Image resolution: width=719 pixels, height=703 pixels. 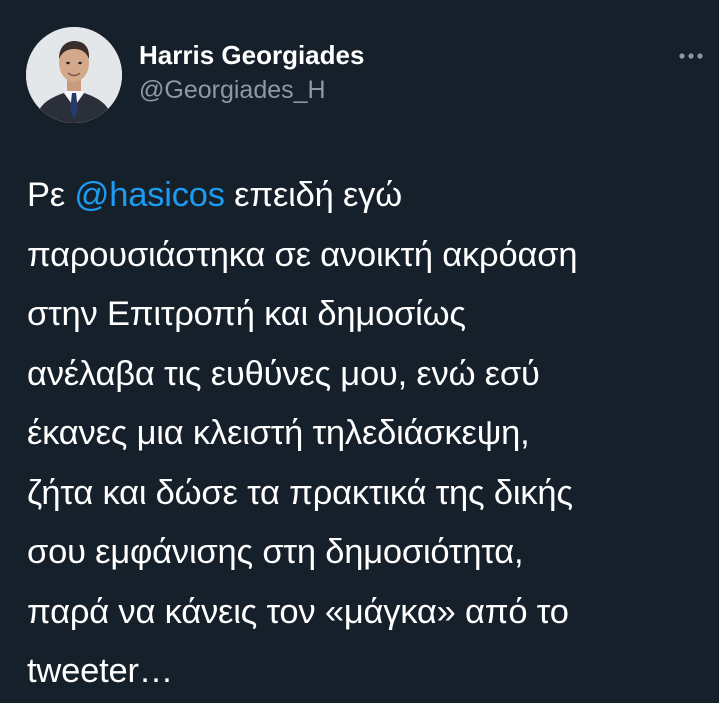 What do you see at coordinates (300, 492) in the screenshot?
I see `tweet-line: ζήτα και δώσε τα πρακτικά της δικής` at bounding box center [300, 492].